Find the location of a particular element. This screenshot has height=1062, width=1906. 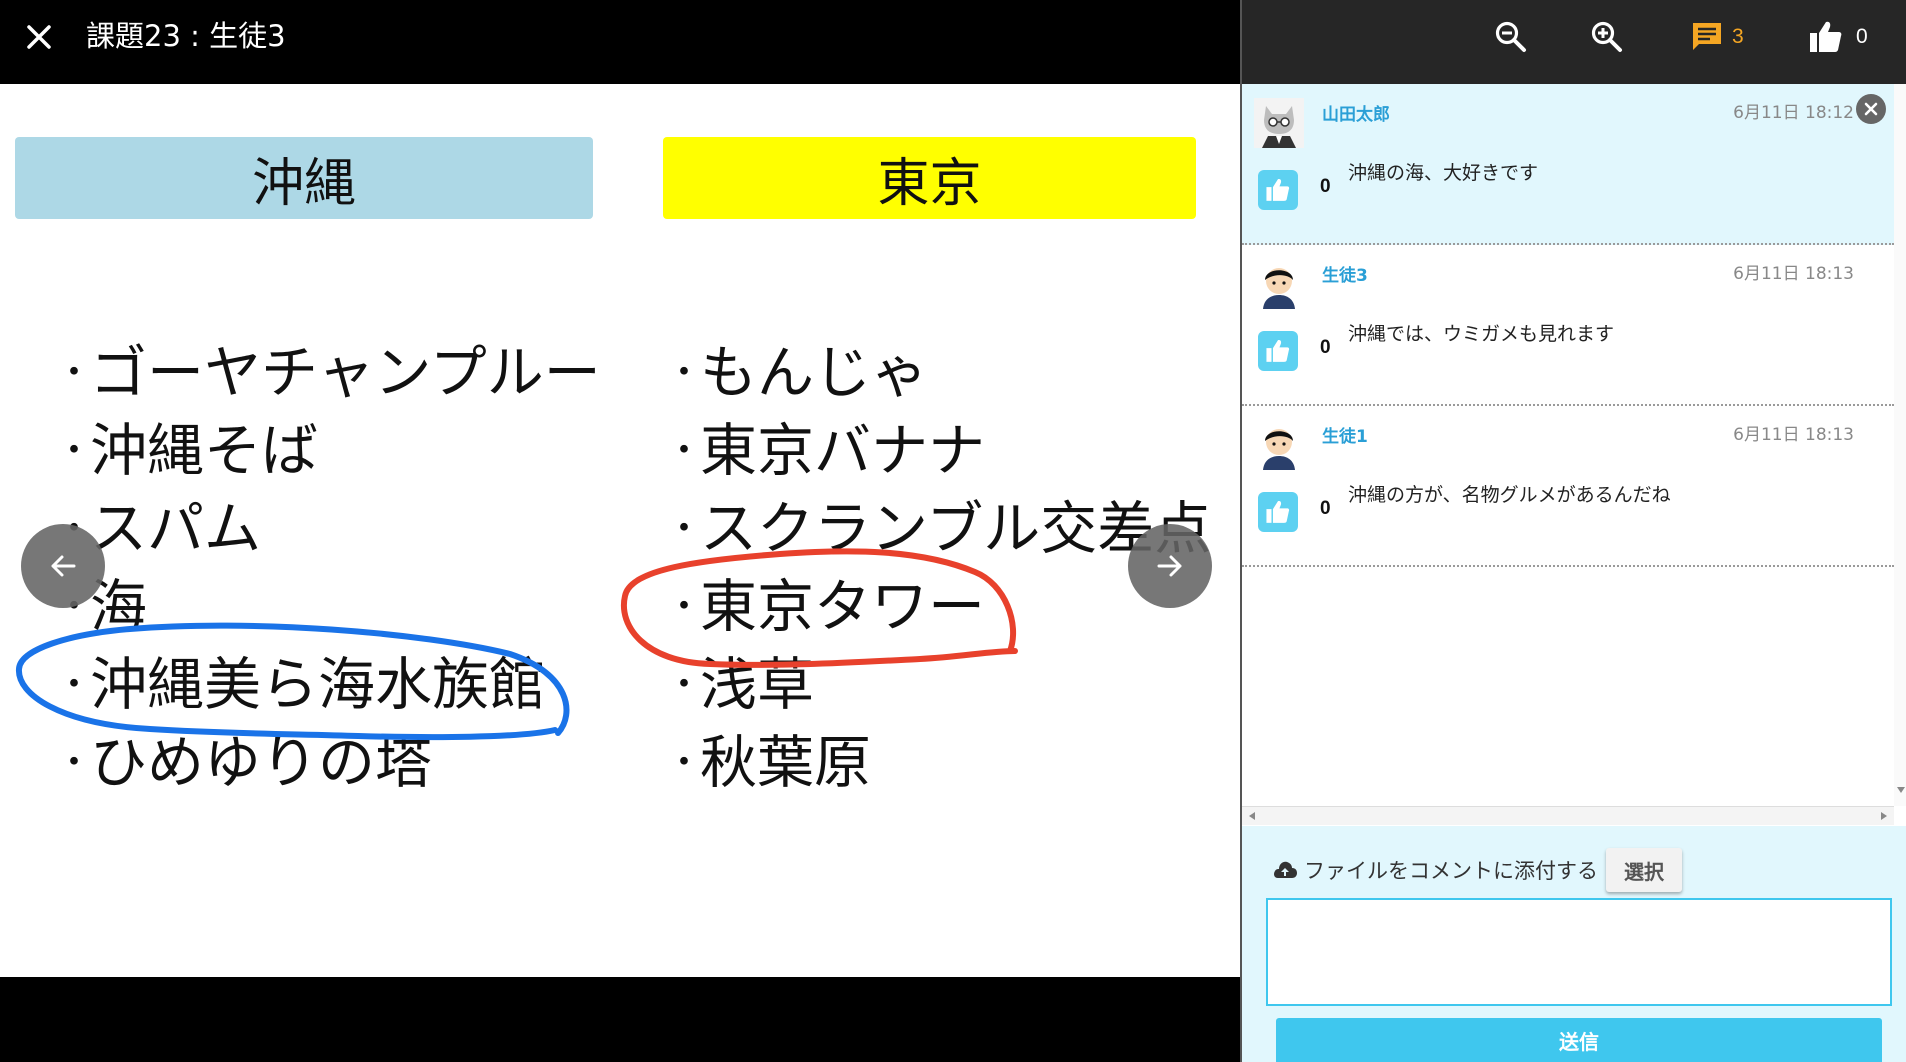

comment-icon is located at coordinates (1707, 36).